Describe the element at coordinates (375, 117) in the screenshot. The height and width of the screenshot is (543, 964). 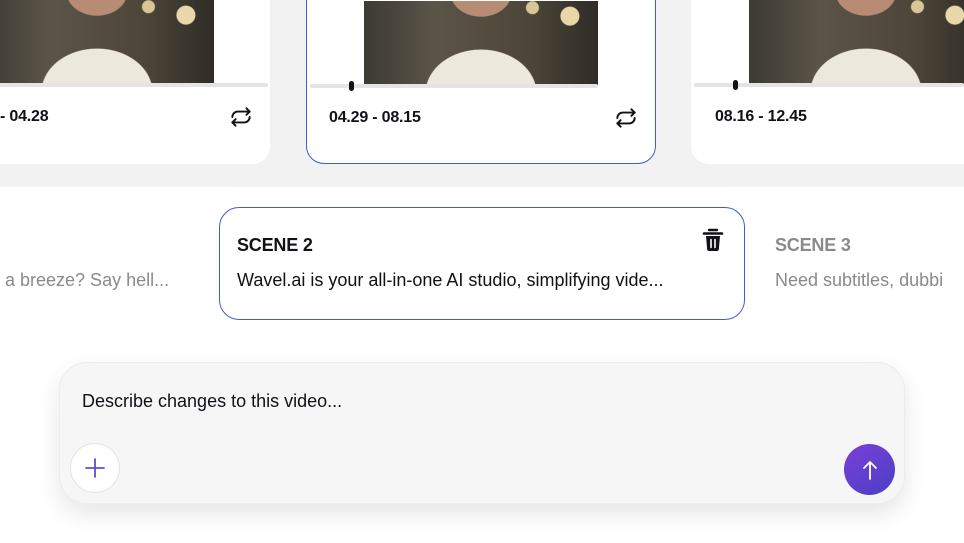
I see `clip-range: 04.29 - 08.15` at that location.